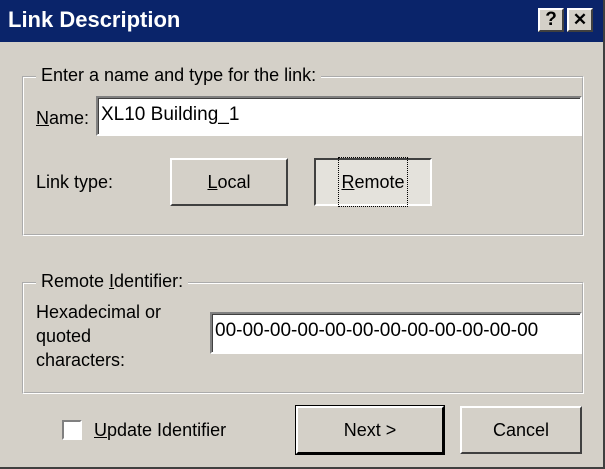 This screenshot has width=605, height=469. Describe the element at coordinates (301, 21) in the screenshot. I see `title-bar: Link Description ? ✕` at that location.